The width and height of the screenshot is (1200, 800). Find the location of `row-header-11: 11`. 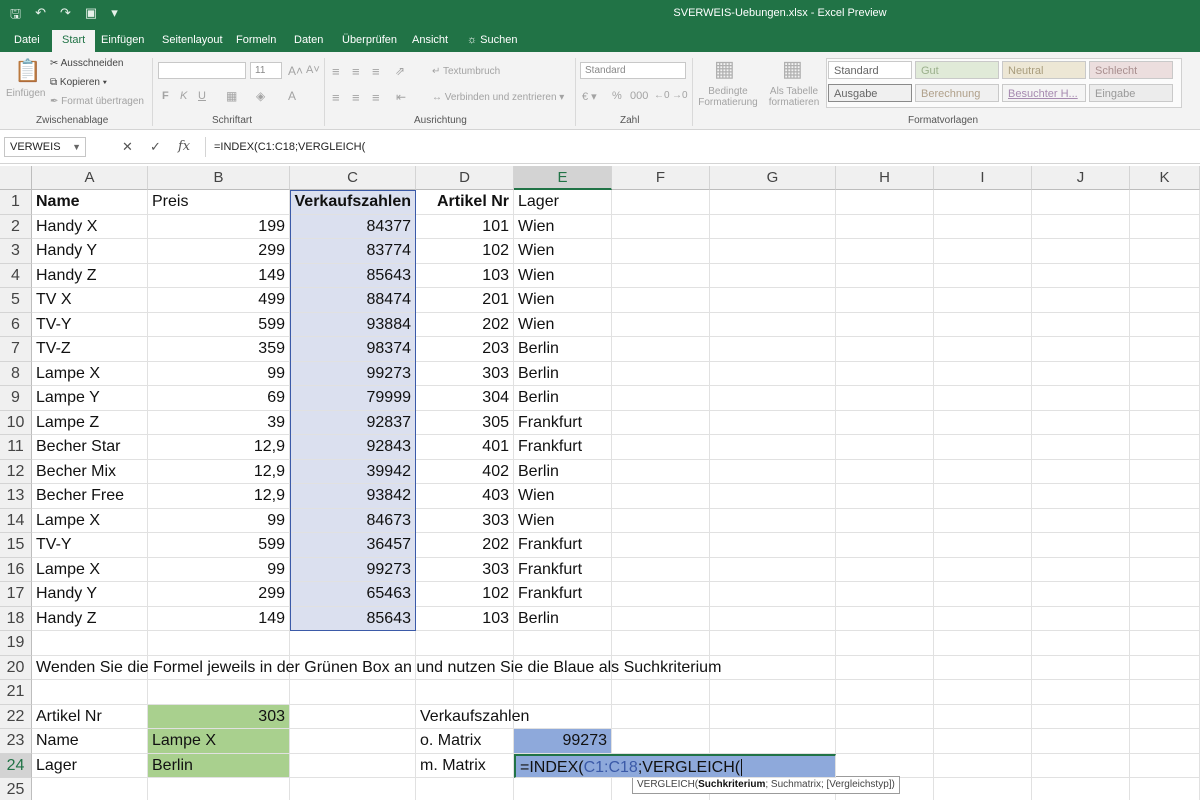

row-header-11: 11 is located at coordinates (16, 447).